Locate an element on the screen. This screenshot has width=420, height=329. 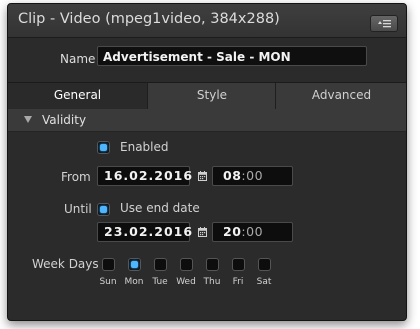
until-time-field: 20:00 is located at coordinates (252, 232).